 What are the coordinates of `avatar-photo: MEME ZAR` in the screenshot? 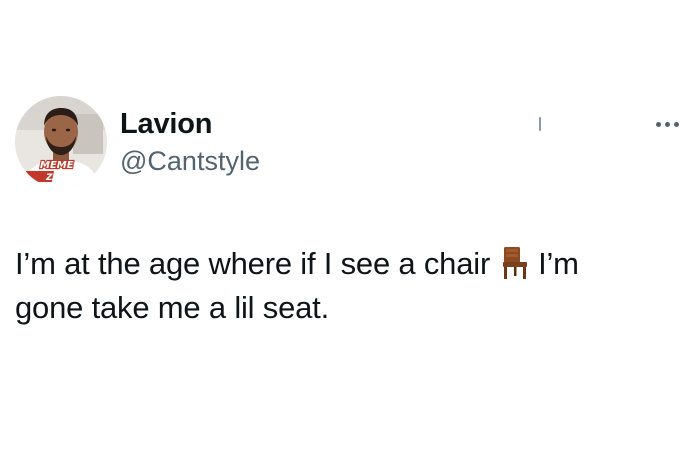 It's located at (61, 142).